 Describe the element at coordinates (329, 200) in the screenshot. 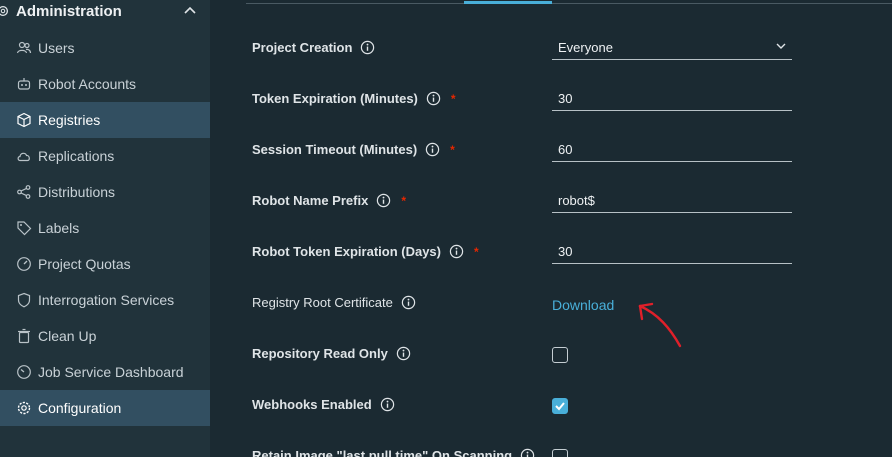

I see `robot-name-prefix-label: Robot Name Prefix *` at that location.